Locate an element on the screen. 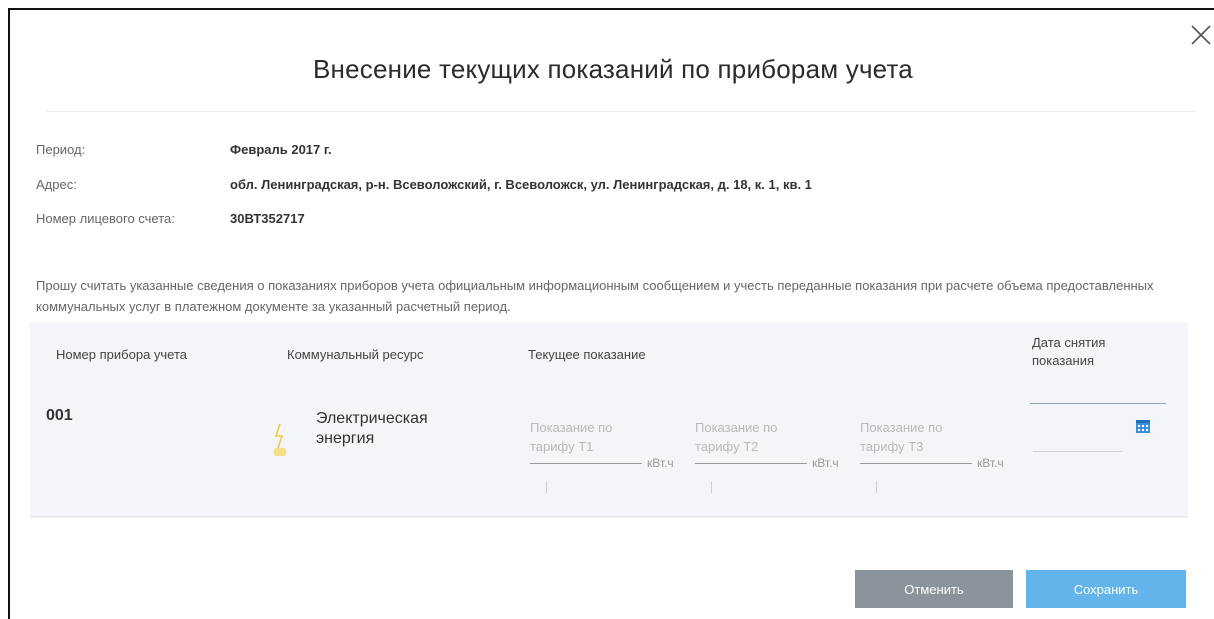  resource-name: Электрическая энергия is located at coordinates (372, 429).